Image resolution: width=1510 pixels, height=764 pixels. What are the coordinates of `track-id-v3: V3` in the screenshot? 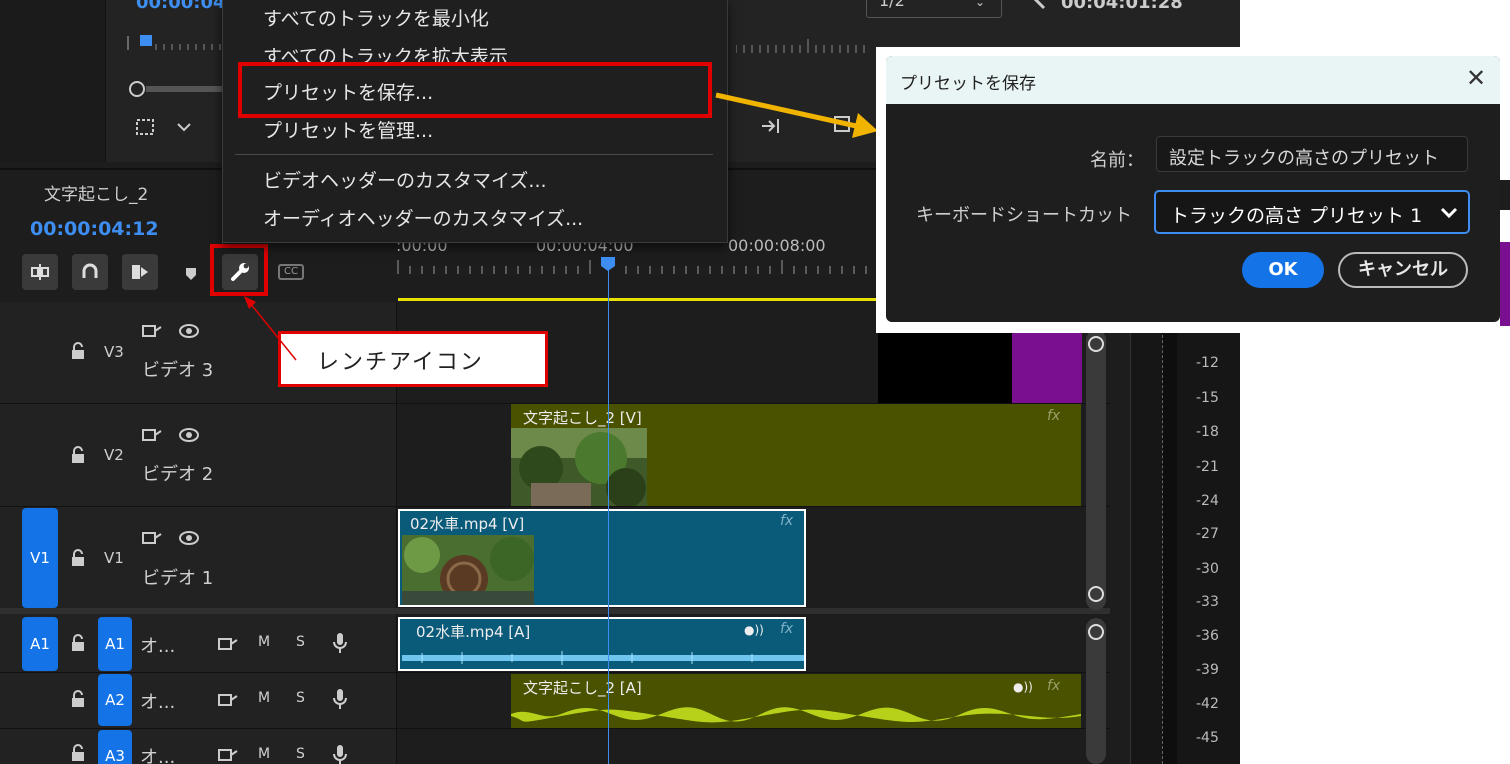 It's located at (114, 352).